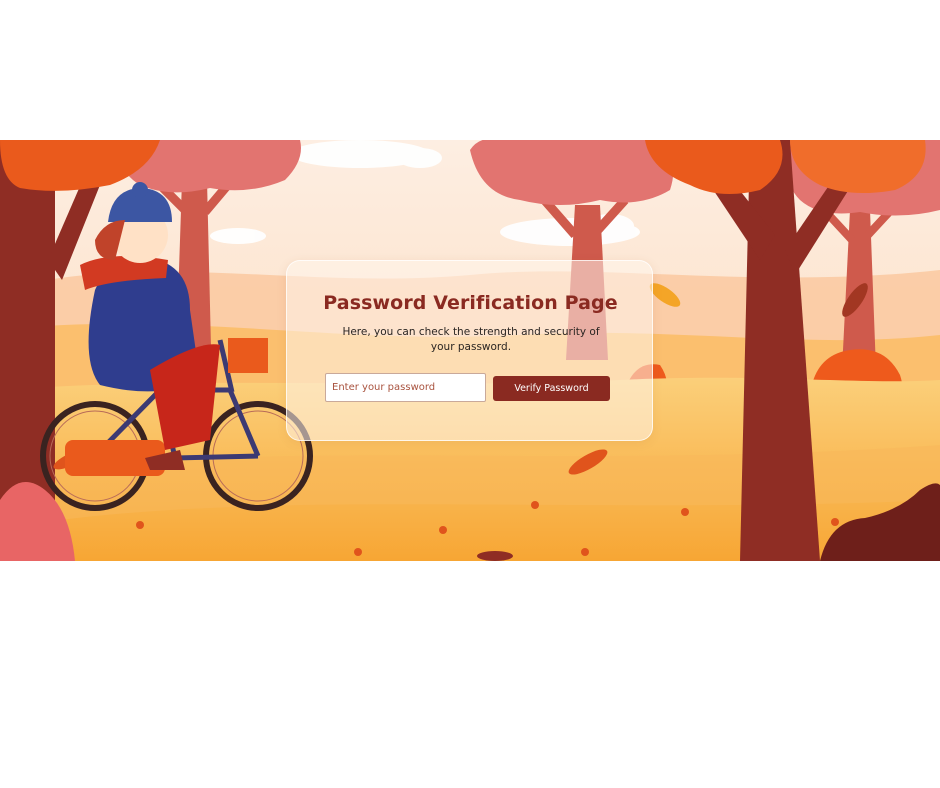 This screenshot has width=940, height=788. Describe the element at coordinates (551, 388) in the screenshot. I see `verify-password-button: Verify Password` at that location.